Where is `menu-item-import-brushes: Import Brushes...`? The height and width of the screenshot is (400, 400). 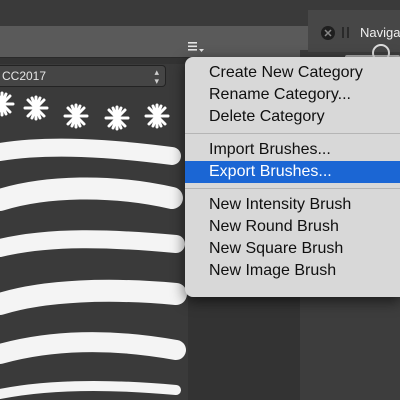
menu-item-import-brushes: Import Brushes... is located at coordinates (292, 150).